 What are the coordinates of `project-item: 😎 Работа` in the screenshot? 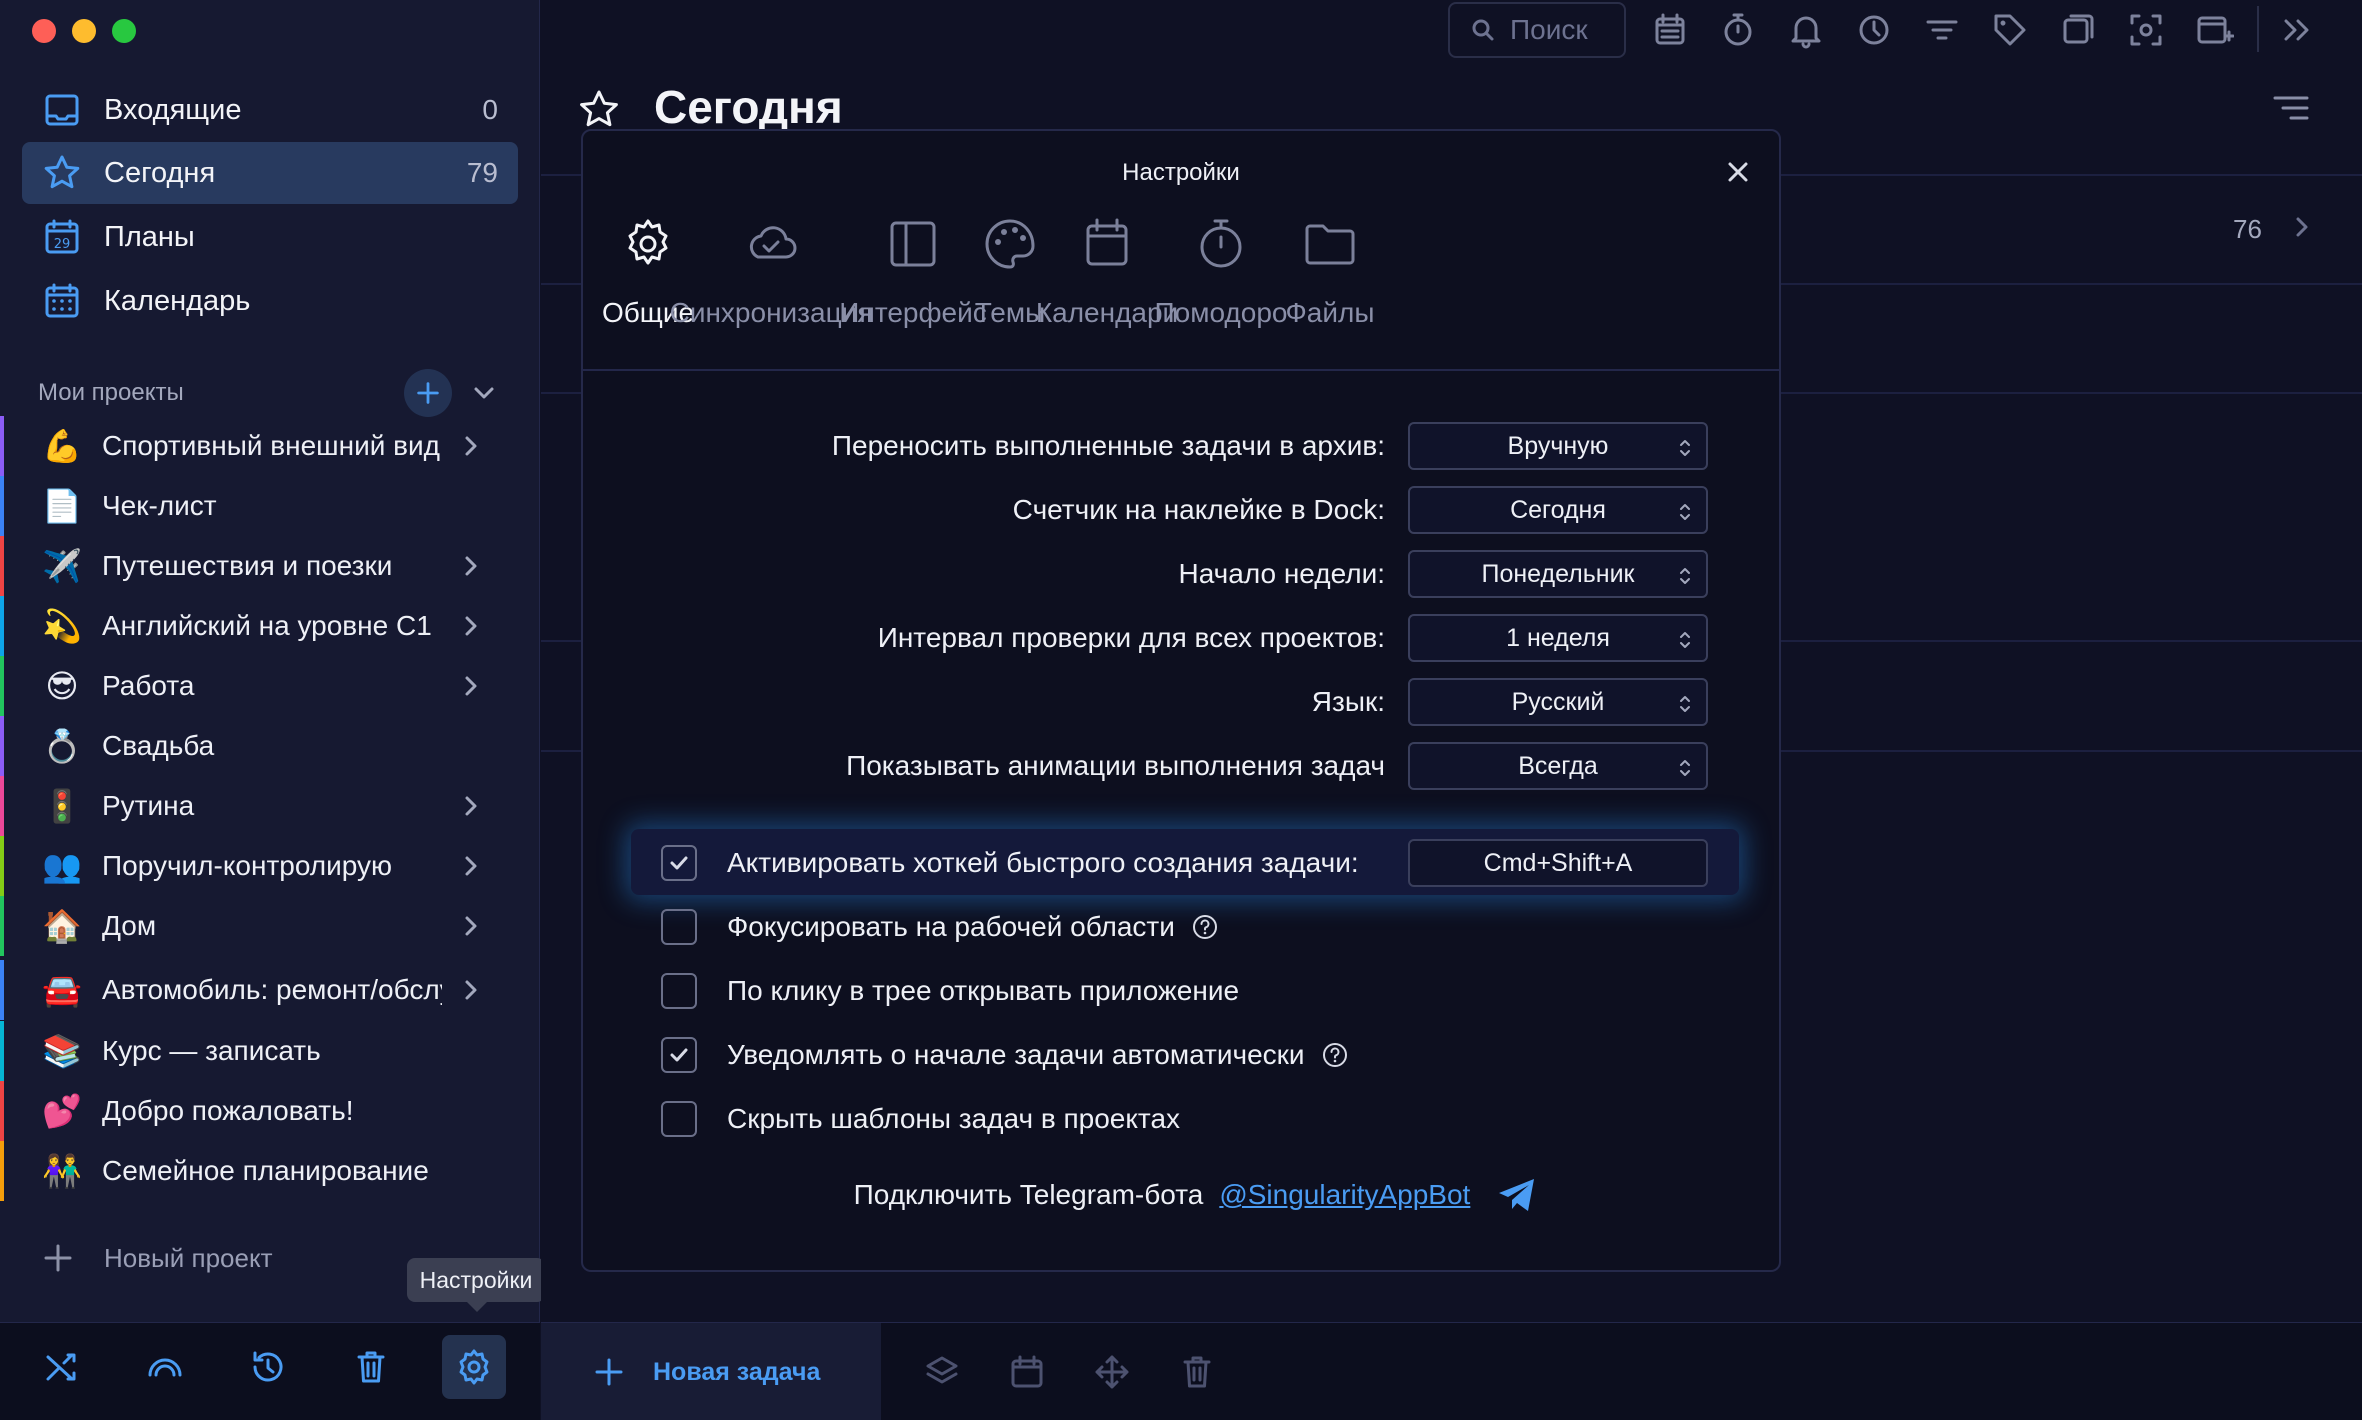 It's located at (270, 686).